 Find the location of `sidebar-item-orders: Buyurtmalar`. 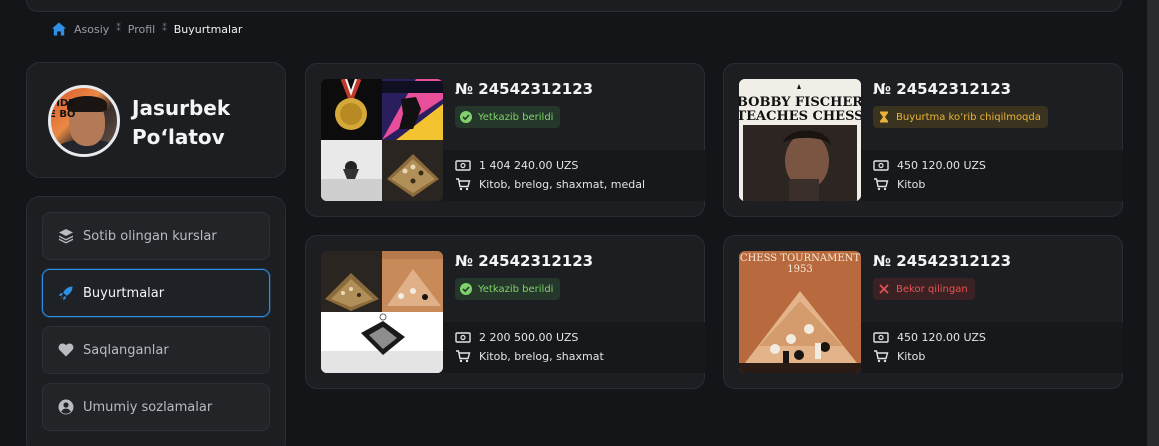

sidebar-item-orders: Buyurtmalar is located at coordinates (156, 293).